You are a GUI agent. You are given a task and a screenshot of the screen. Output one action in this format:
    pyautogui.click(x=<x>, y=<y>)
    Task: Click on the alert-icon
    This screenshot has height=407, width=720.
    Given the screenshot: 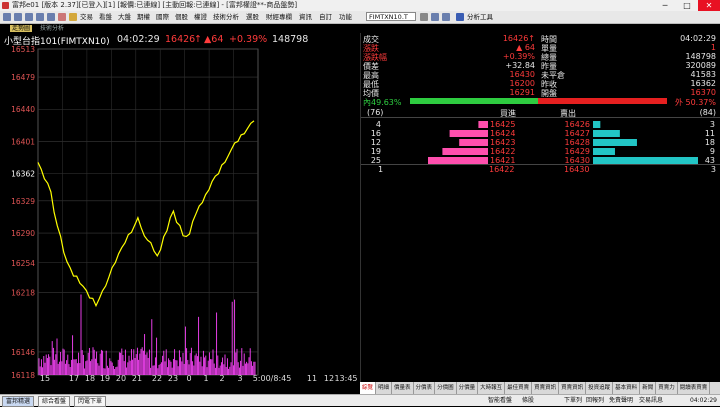 What is the action you would take?
    pyautogui.click(x=62, y=17)
    